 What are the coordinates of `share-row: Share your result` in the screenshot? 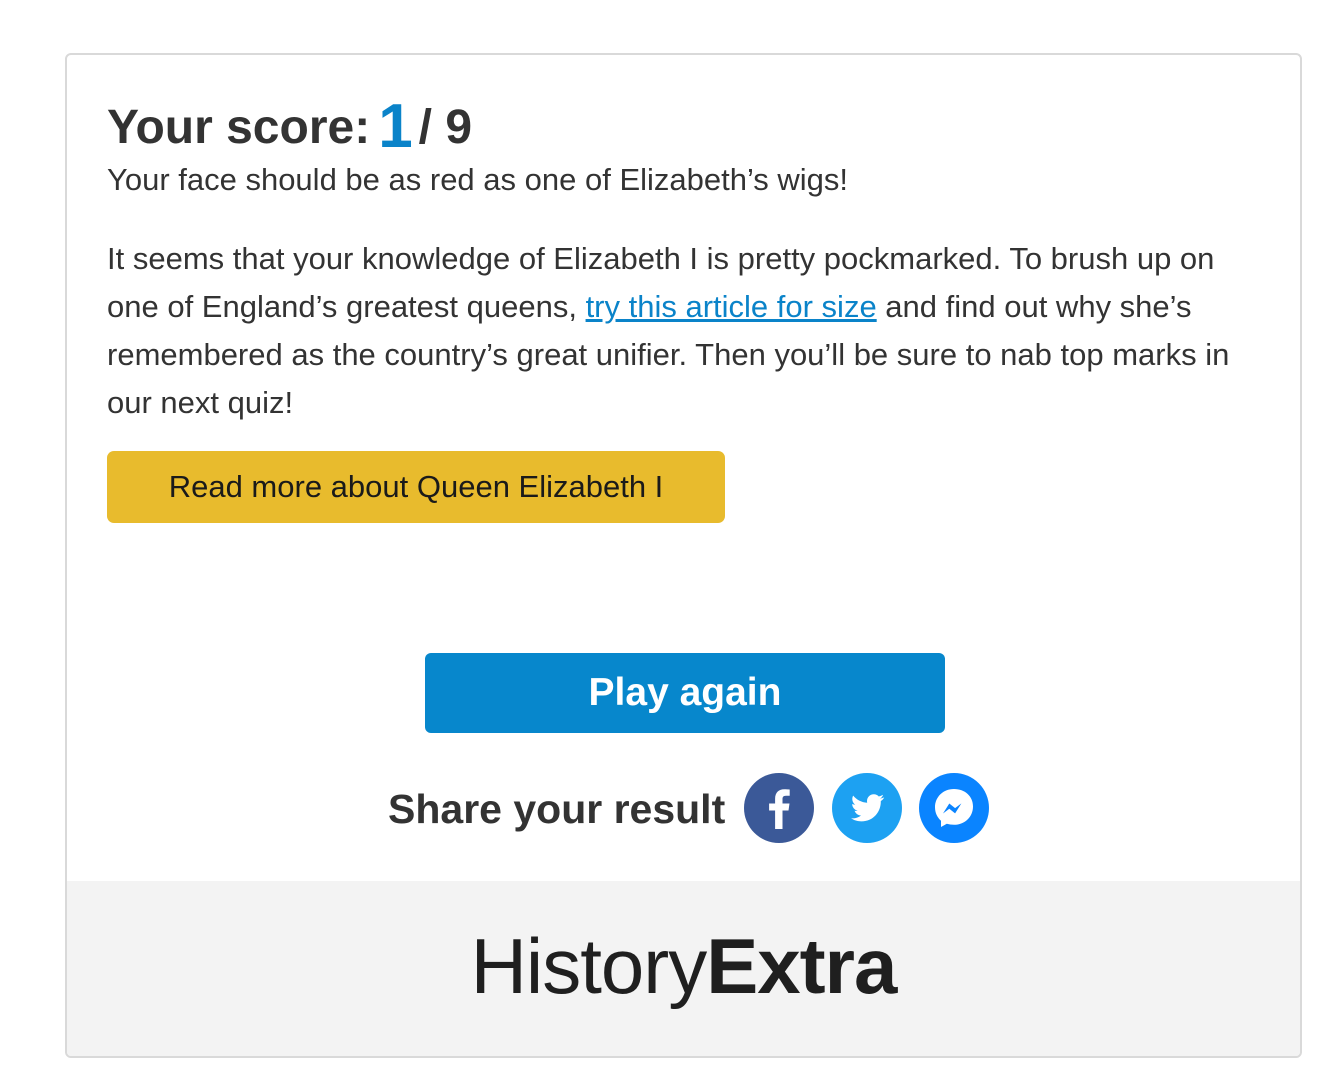 It's located at (683, 809).